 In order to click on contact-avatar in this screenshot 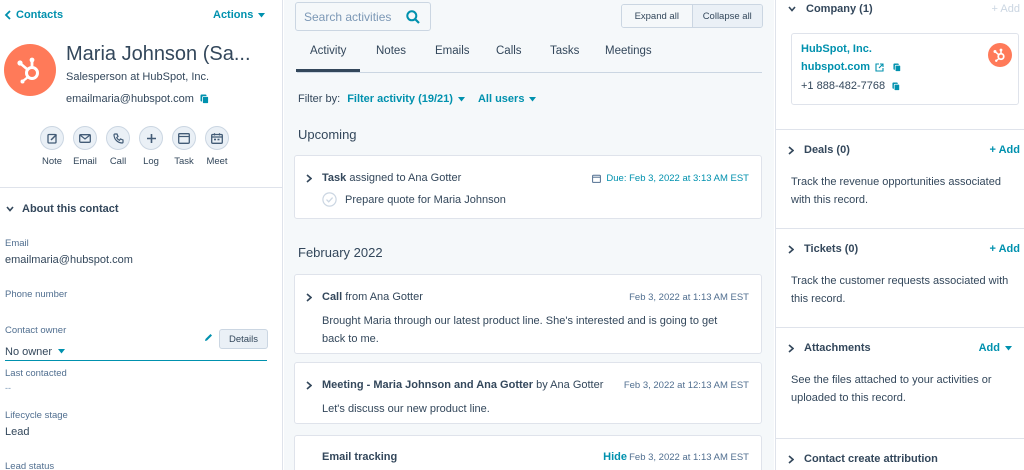, I will do `click(30, 70)`.